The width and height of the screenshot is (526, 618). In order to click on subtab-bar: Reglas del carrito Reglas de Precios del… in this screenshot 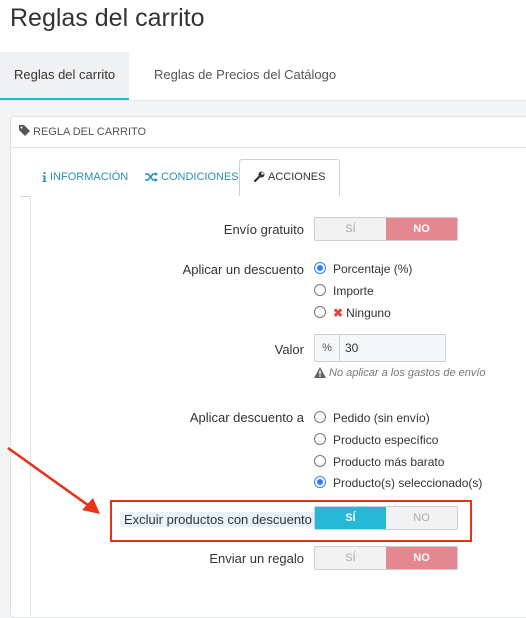, I will do `click(263, 76)`.